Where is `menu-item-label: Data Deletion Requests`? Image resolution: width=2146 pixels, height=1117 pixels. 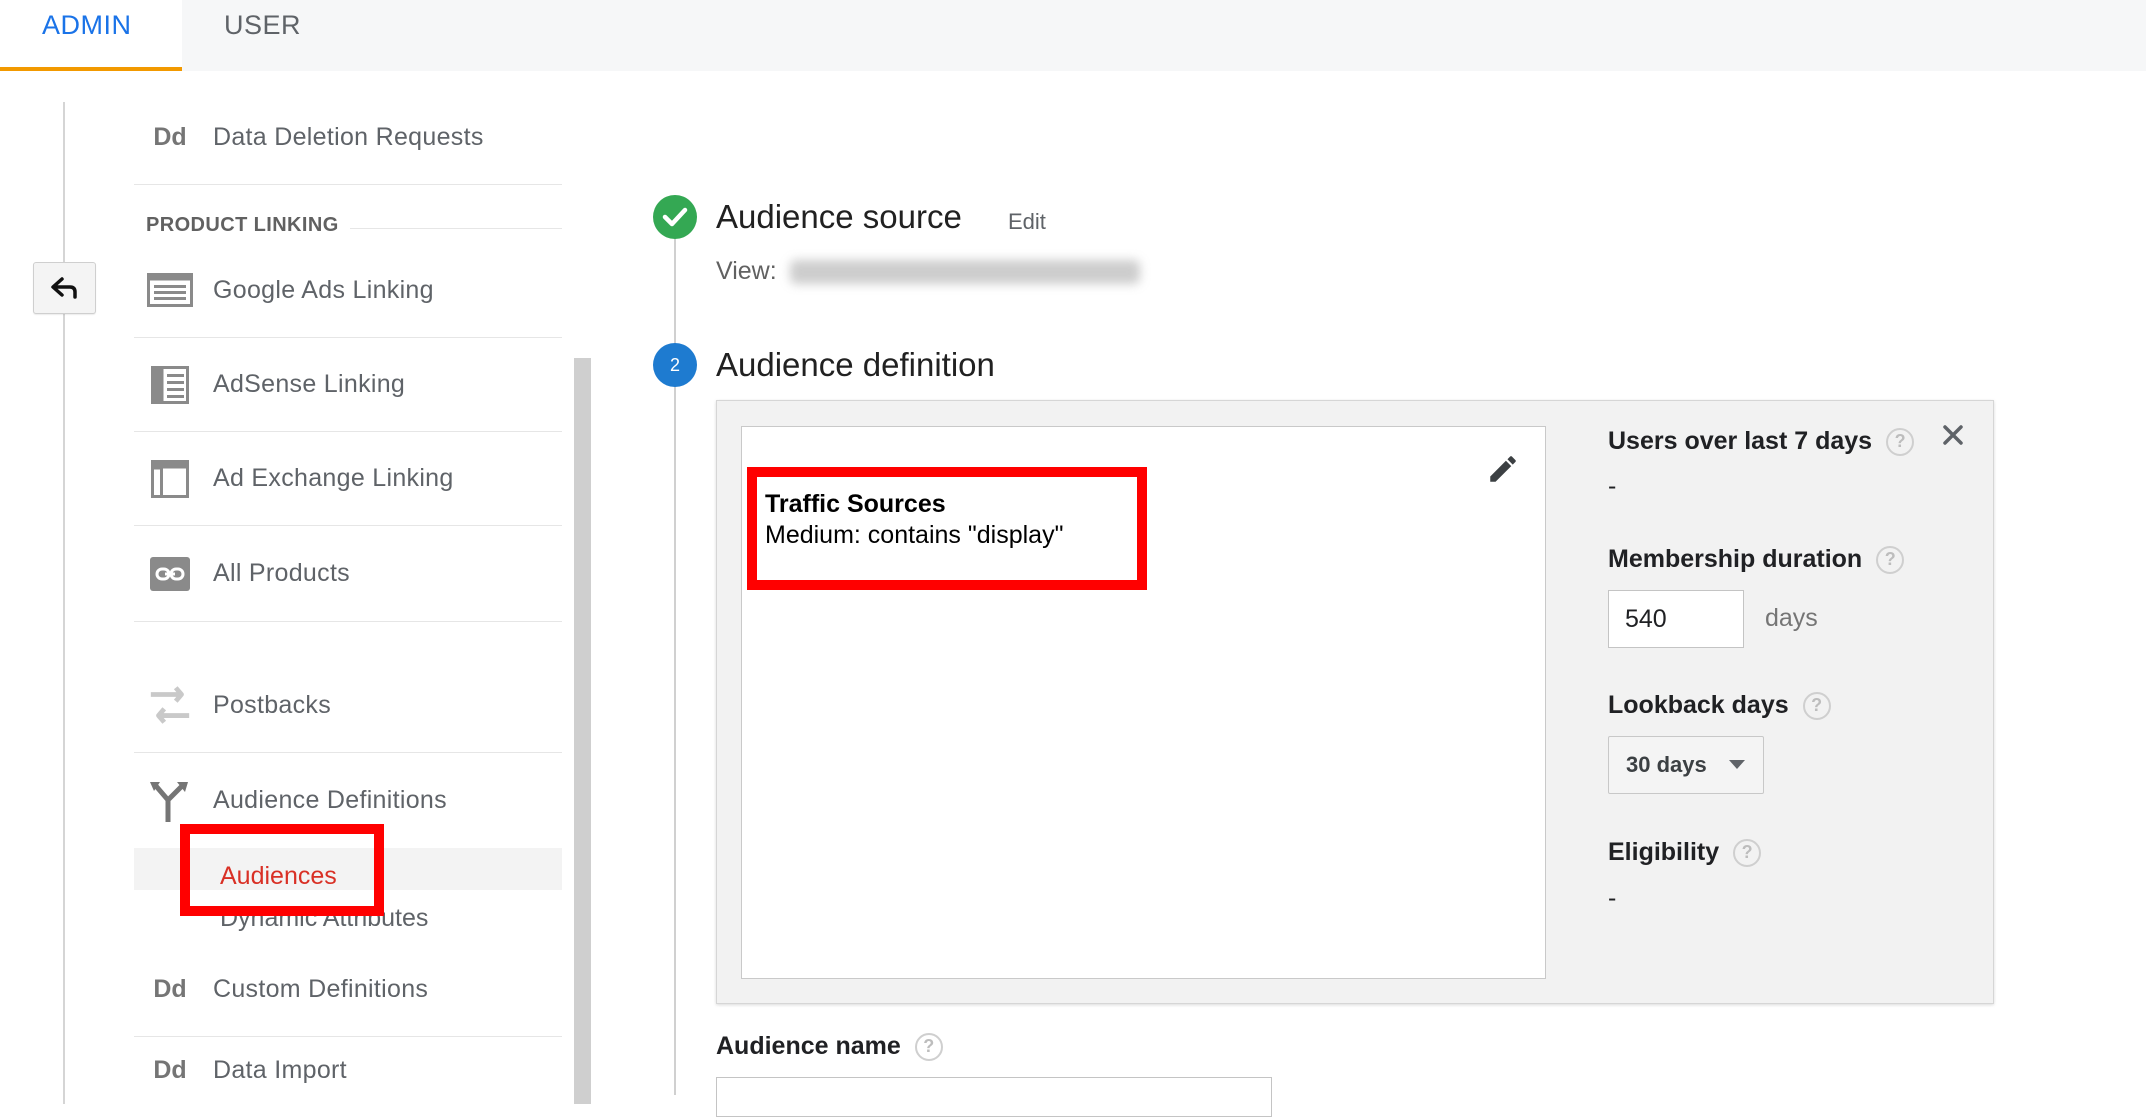
menu-item-label: Data Deletion Requests is located at coordinates (348, 136).